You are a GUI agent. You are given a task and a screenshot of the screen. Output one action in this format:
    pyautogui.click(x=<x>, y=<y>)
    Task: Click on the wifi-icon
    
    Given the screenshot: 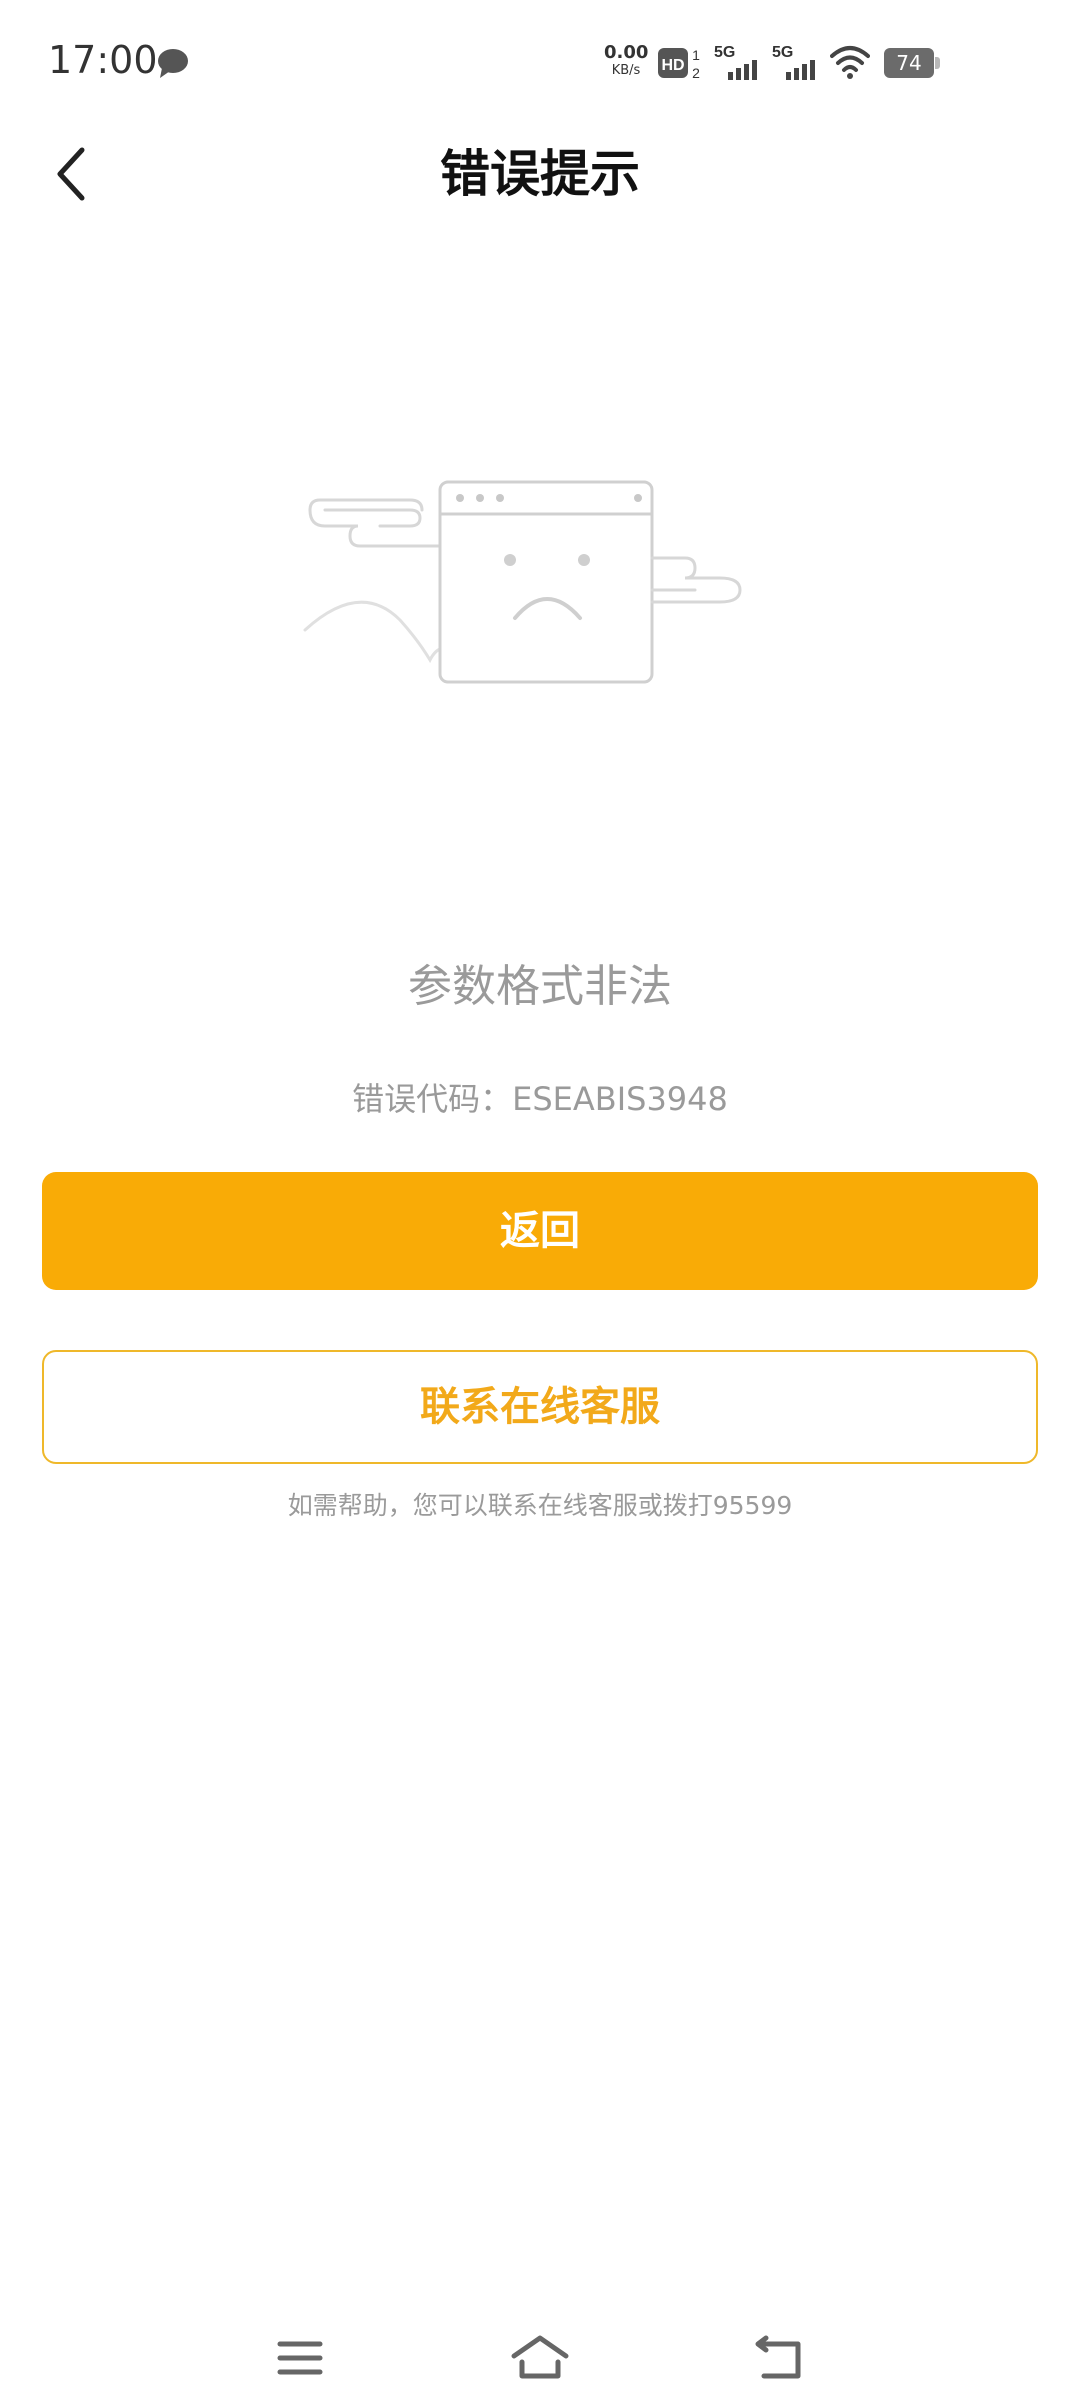 What is the action you would take?
    pyautogui.click(x=850, y=62)
    